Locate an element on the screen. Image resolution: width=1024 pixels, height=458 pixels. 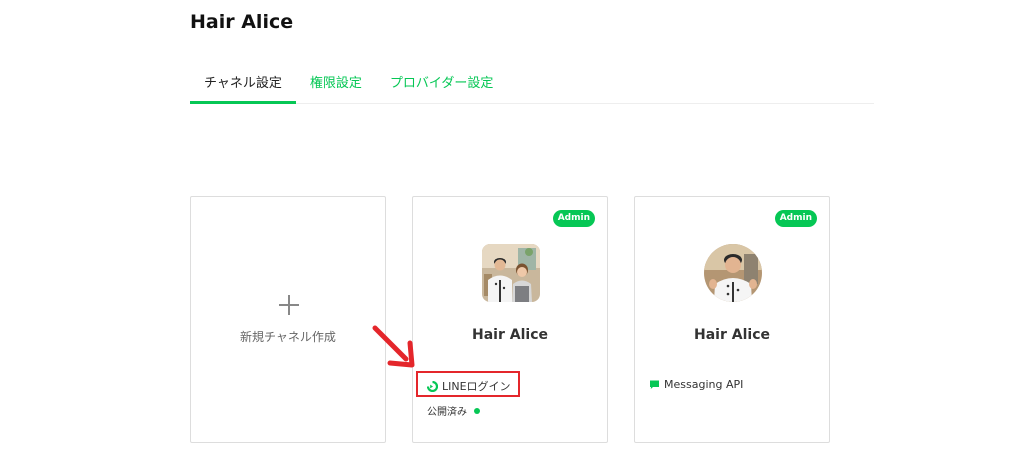
channel-card-line-login: Admin Hair Alice LINEログイン 公開済み is located at coordinates (510, 319).